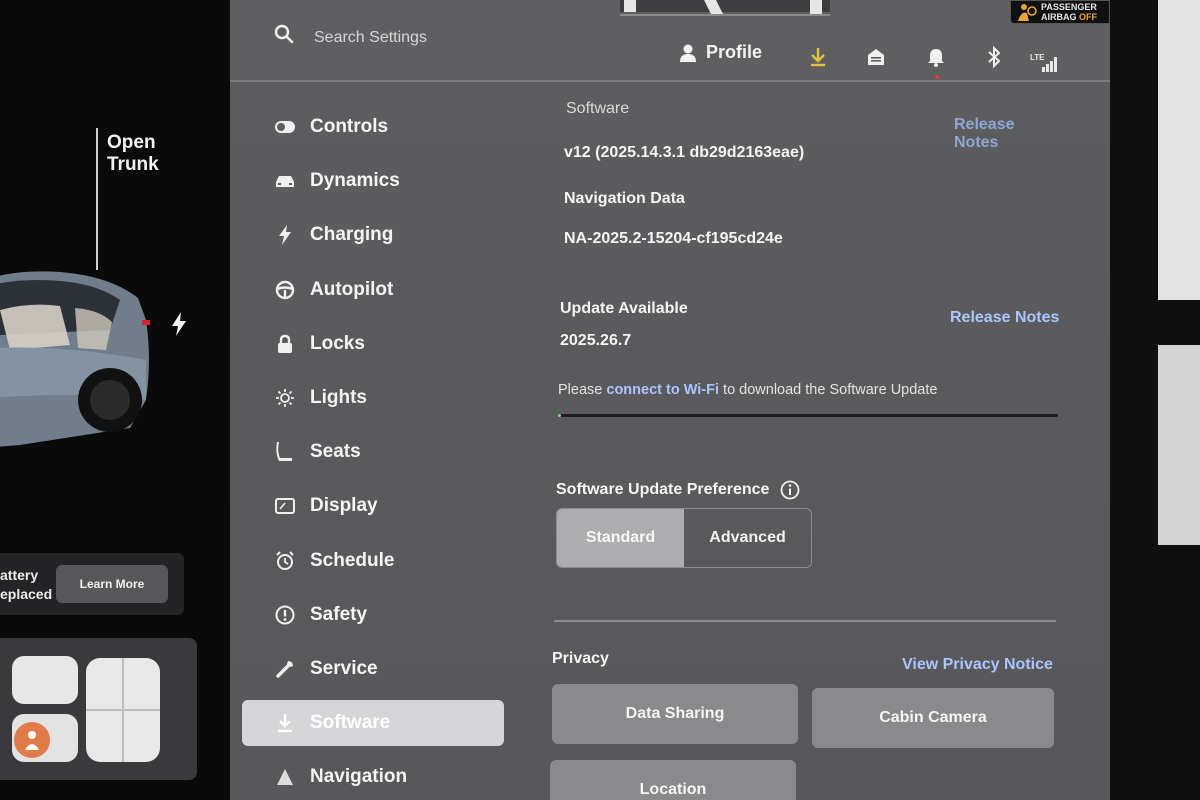 The height and width of the screenshot is (800, 1200). What do you see at coordinates (131, 142) in the screenshot?
I see `trunk-label-line1: Open` at bounding box center [131, 142].